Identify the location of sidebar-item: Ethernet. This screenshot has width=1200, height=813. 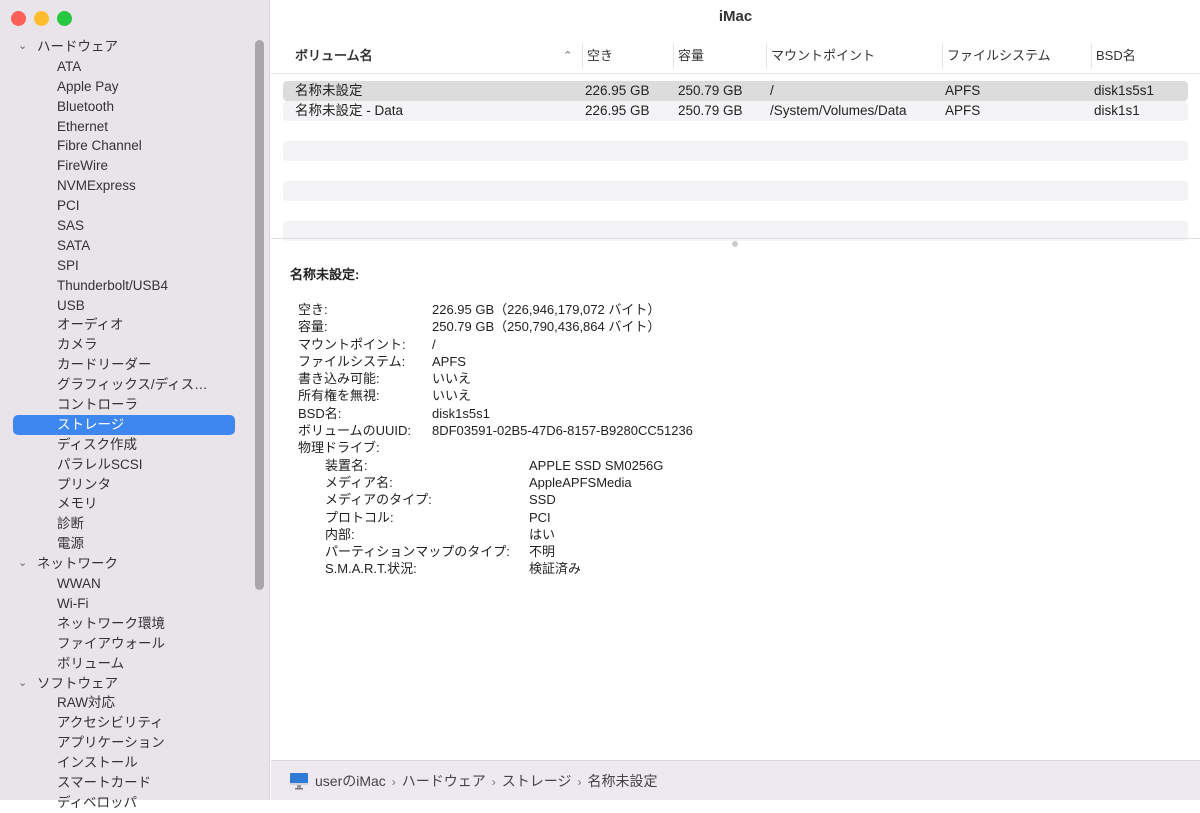
(125, 127).